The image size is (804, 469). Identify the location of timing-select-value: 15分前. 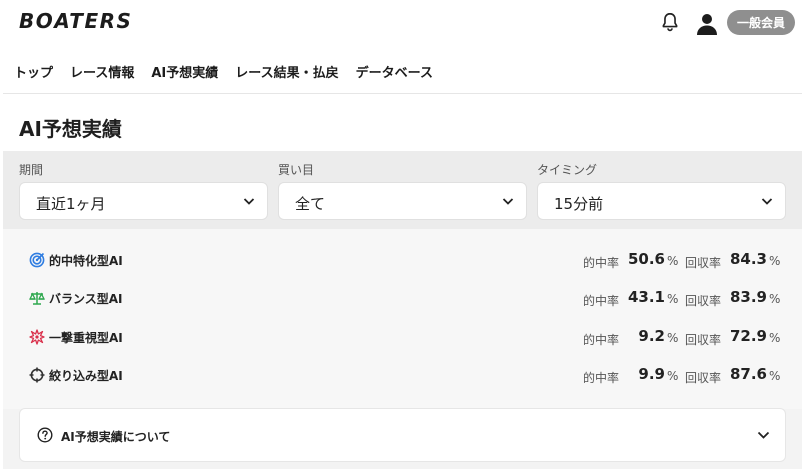
(579, 204).